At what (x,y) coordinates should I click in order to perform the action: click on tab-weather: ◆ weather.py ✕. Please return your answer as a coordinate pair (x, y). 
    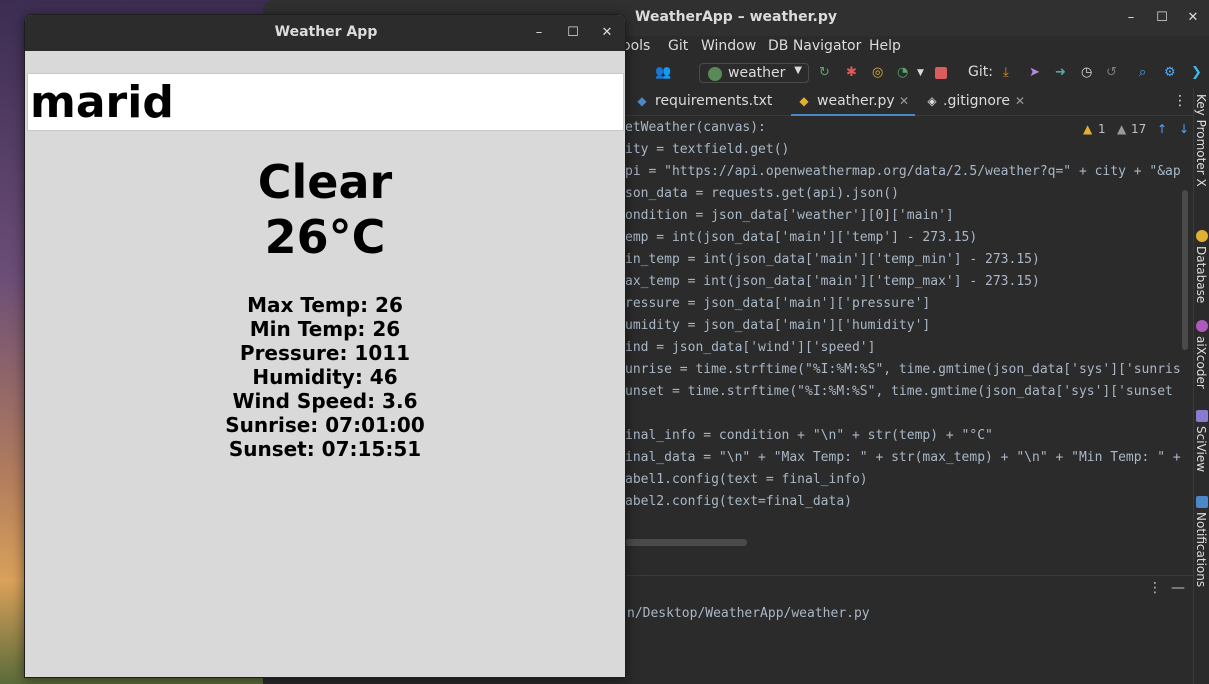
    Looking at the image, I should click on (853, 102).